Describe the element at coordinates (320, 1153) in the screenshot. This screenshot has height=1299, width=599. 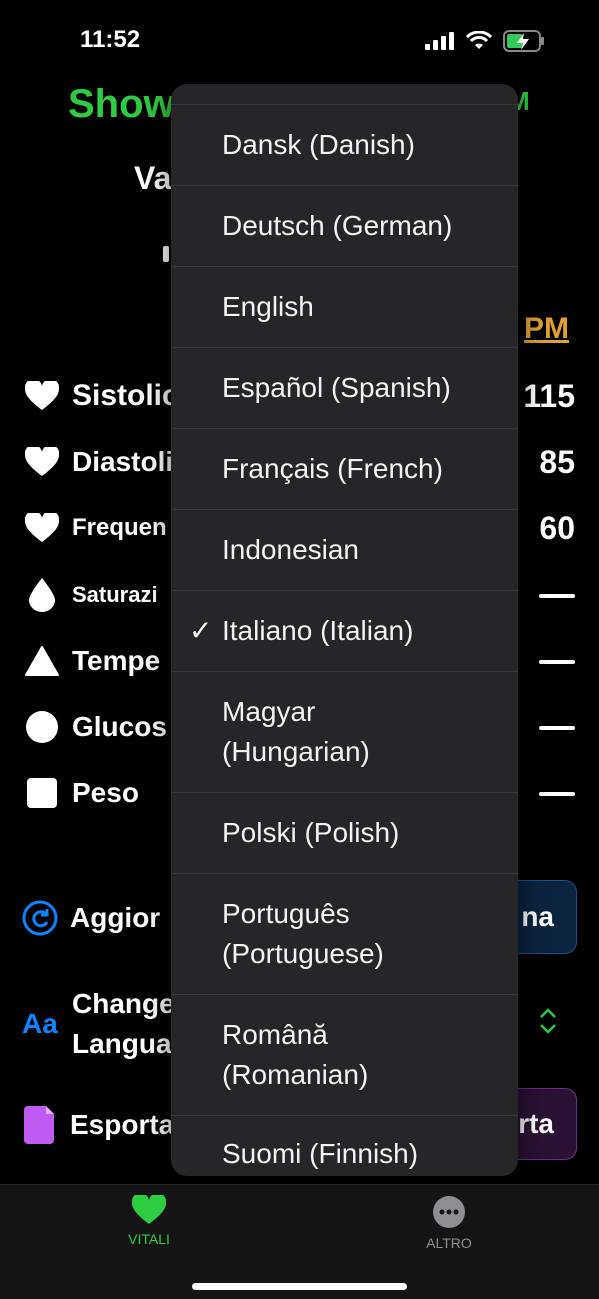
I see `menu-item-label: Suomi (Finnish)` at that location.